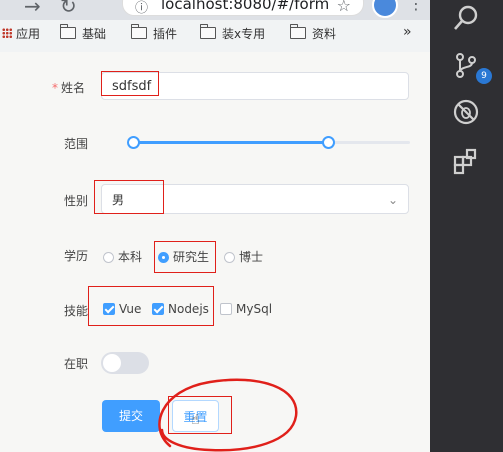  Describe the element at coordinates (407, 32) in the screenshot. I see `bookmarks-more: »` at that location.